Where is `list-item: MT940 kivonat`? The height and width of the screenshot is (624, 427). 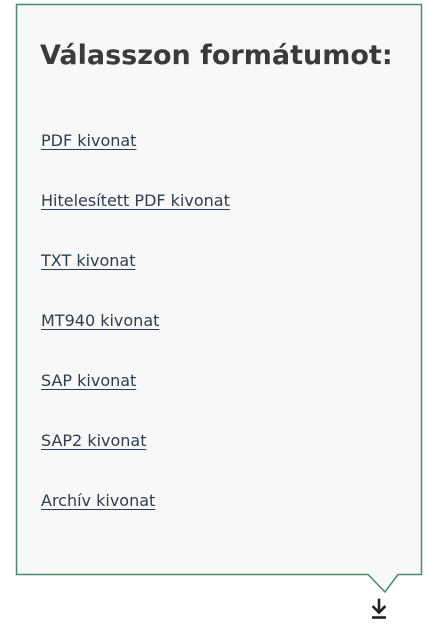
list-item: MT940 kivonat is located at coordinates (135, 341).